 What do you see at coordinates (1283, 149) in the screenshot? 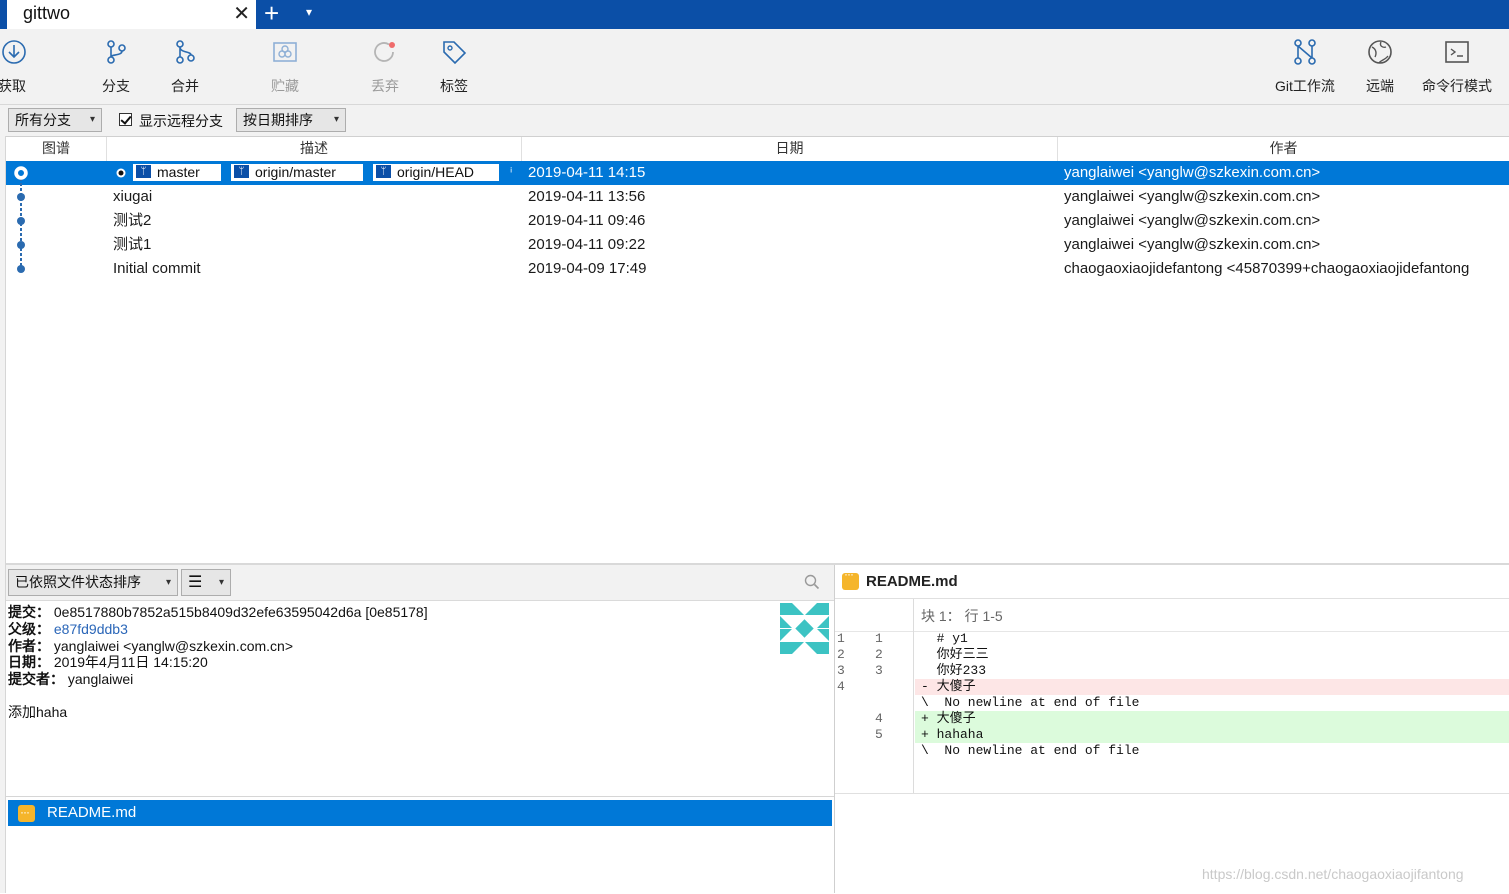
I see `column-author: 作者` at bounding box center [1283, 149].